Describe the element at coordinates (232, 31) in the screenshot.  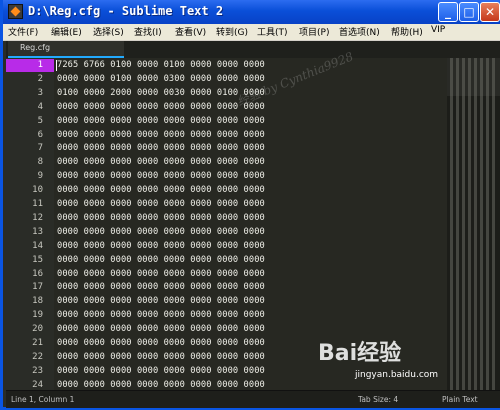
I see `menu-item-5: 转到(G)` at that location.